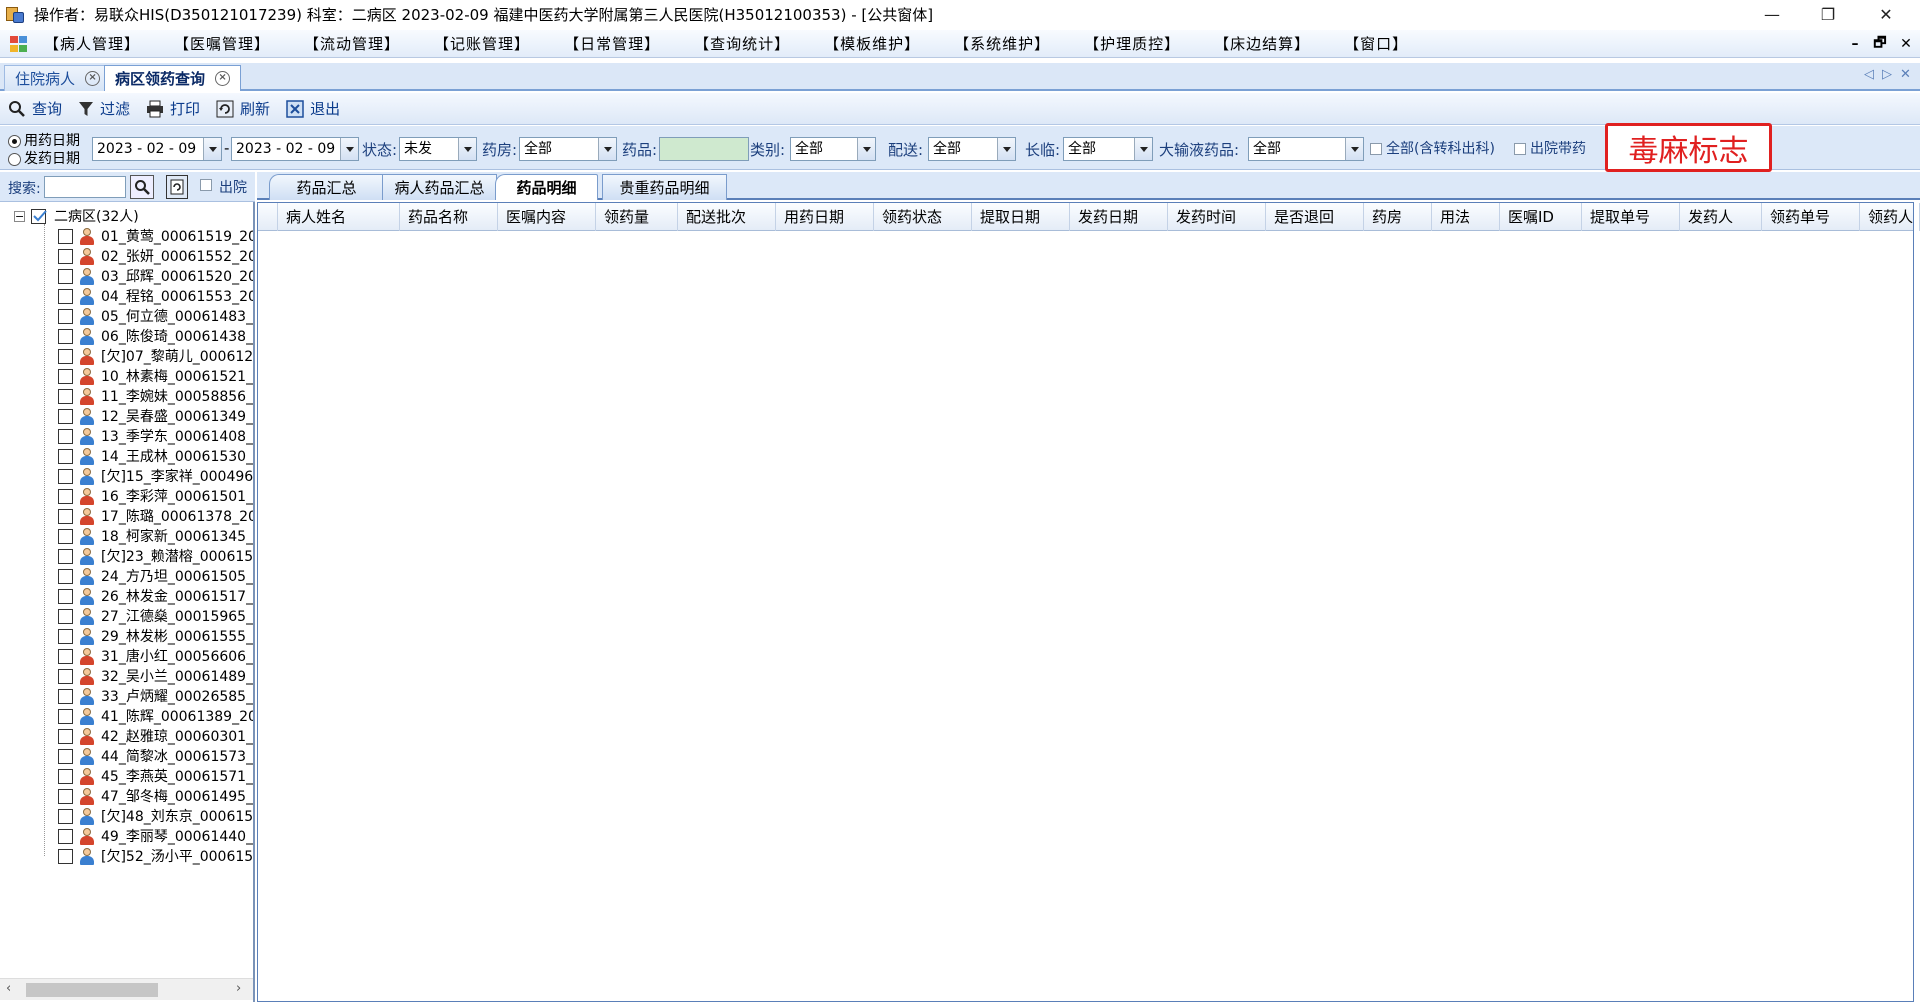 Image resolution: width=1920 pixels, height=1002 pixels. What do you see at coordinates (19, 216) in the screenshot?
I see `collapse-icon: −` at bounding box center [19, 216].